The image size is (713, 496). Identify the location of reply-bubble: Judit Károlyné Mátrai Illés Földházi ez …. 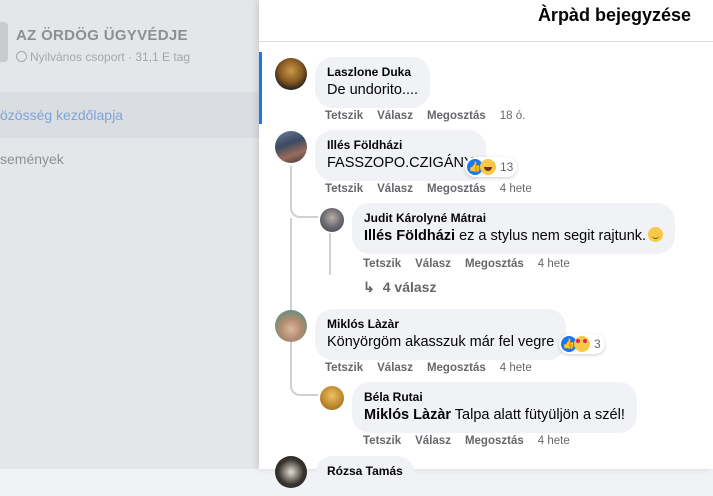
(514, 228).